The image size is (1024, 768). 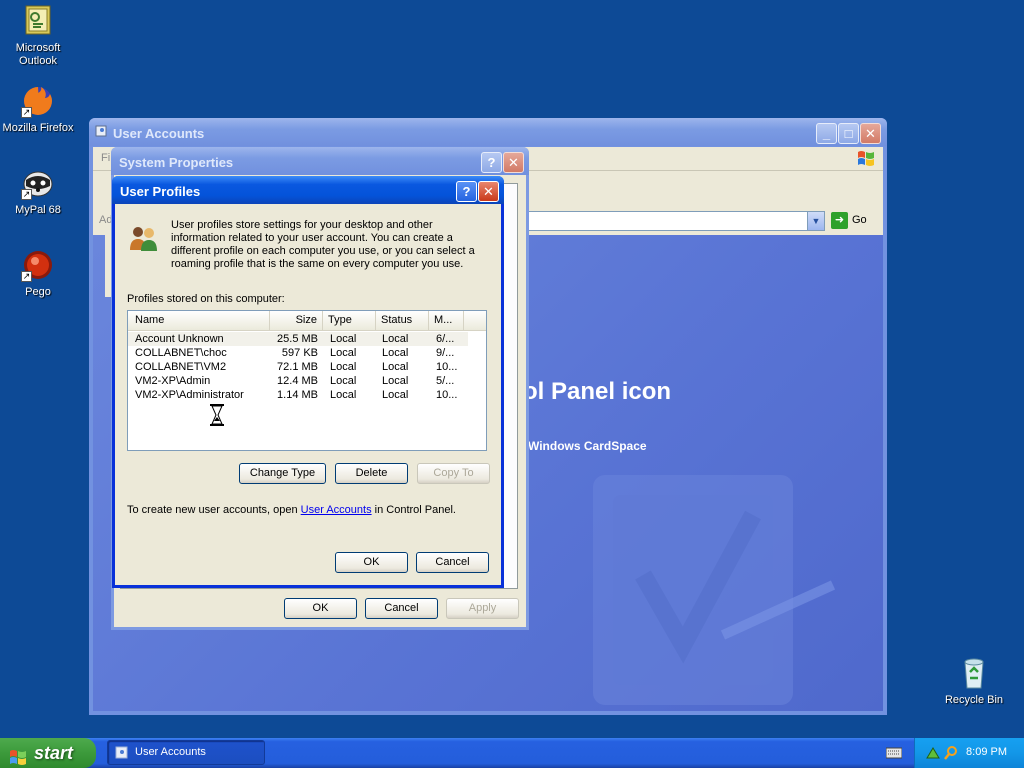 What do you see at coordinates (482, 608) in the screenshot?
I see `apply-button: Apply` at bounding box center [482, 608].